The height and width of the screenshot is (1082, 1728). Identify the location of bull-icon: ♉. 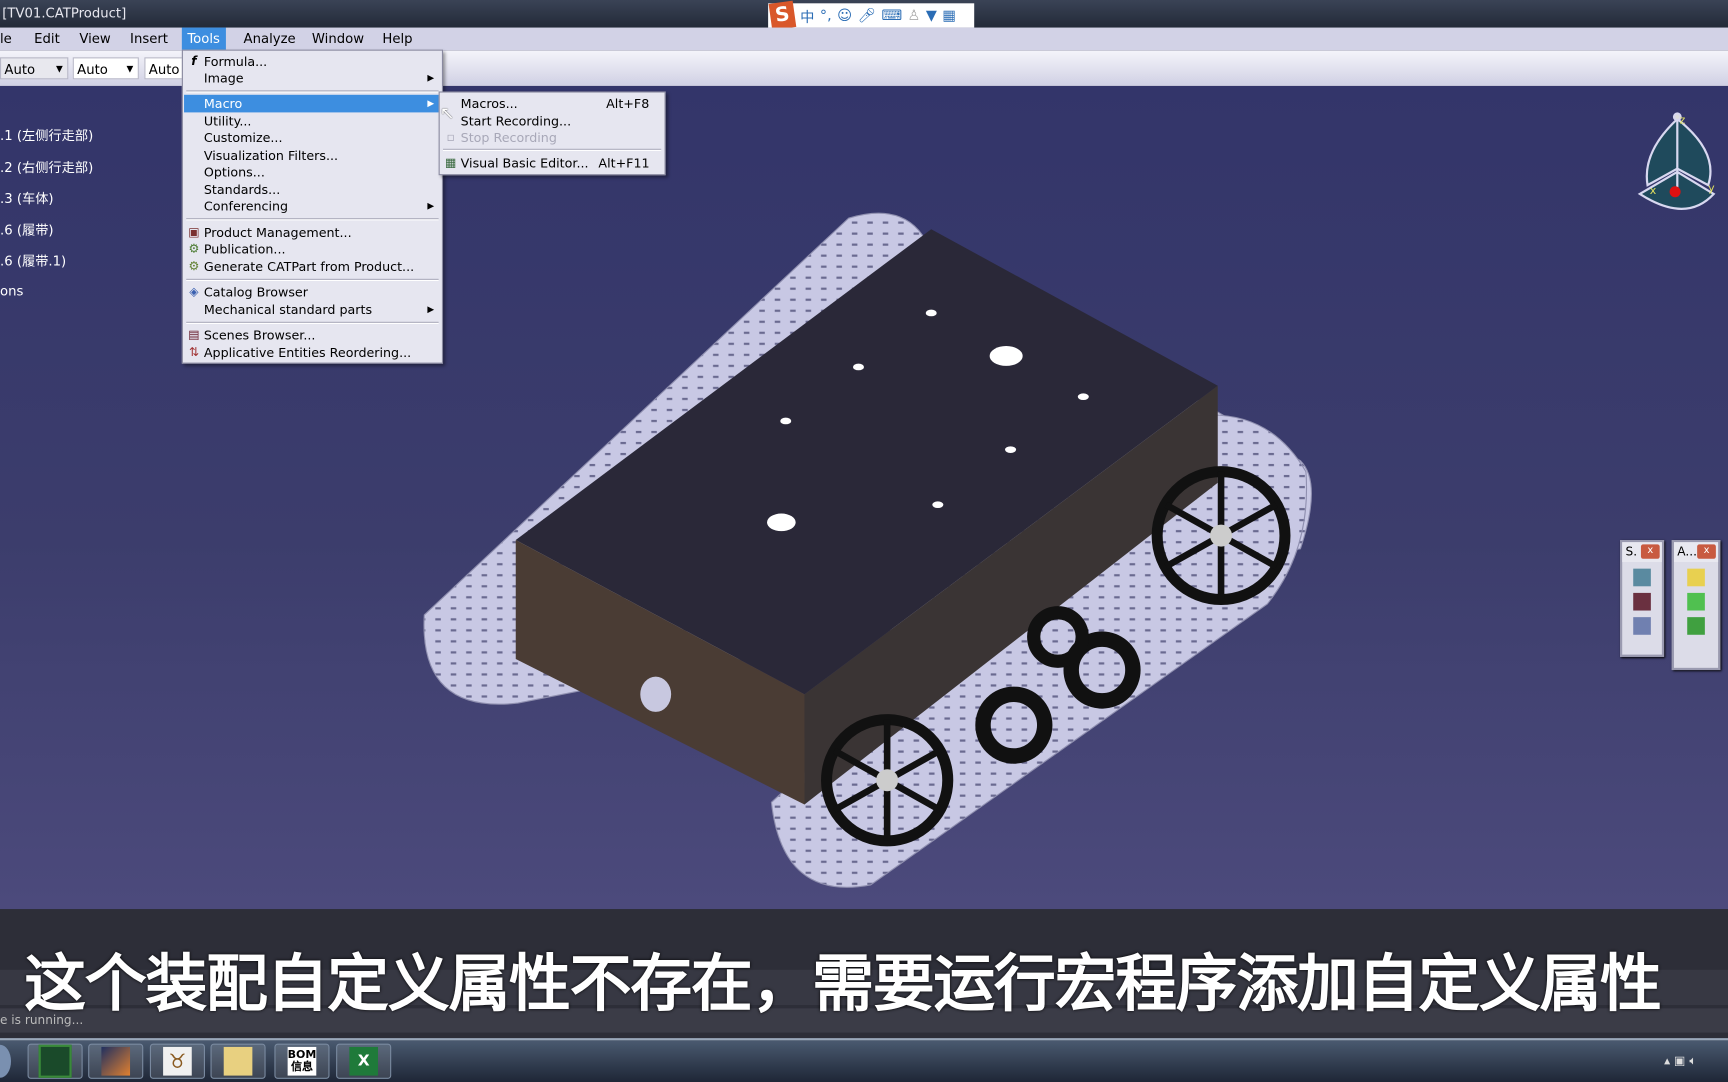
(177, 1061).